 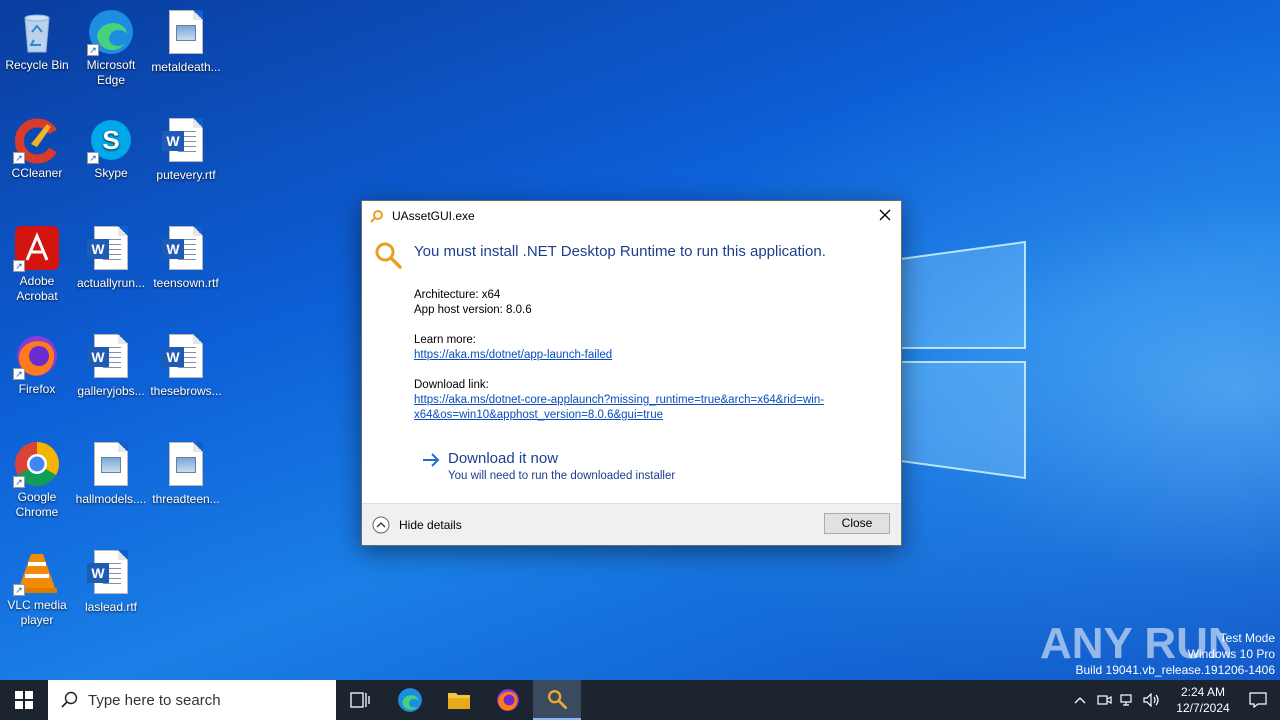 What do you see at coordinates (422, 216) in the screenshot?
I see `dialog-titlebar: UAssetGUI.exe` at bounding box center [422, 216].